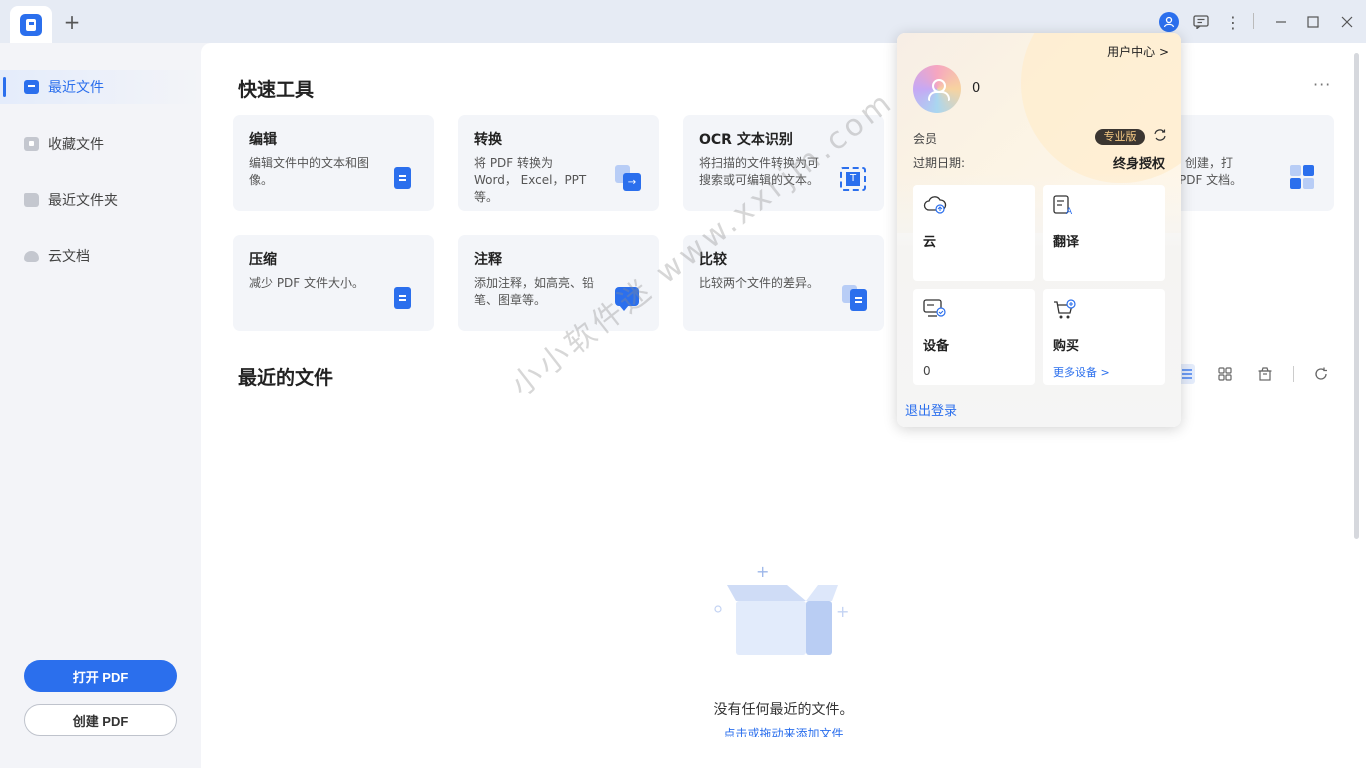 The height and width of the screenshot is (768, 1366). I want to click on more-options-icon: ···, so click(1322, 84).